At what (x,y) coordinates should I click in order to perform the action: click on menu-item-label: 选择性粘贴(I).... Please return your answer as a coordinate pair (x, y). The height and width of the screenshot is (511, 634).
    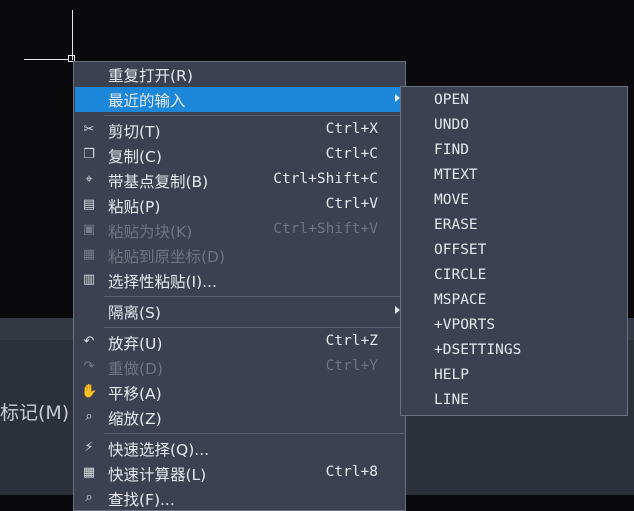
    Looking at the image, I should click on (162, 282).